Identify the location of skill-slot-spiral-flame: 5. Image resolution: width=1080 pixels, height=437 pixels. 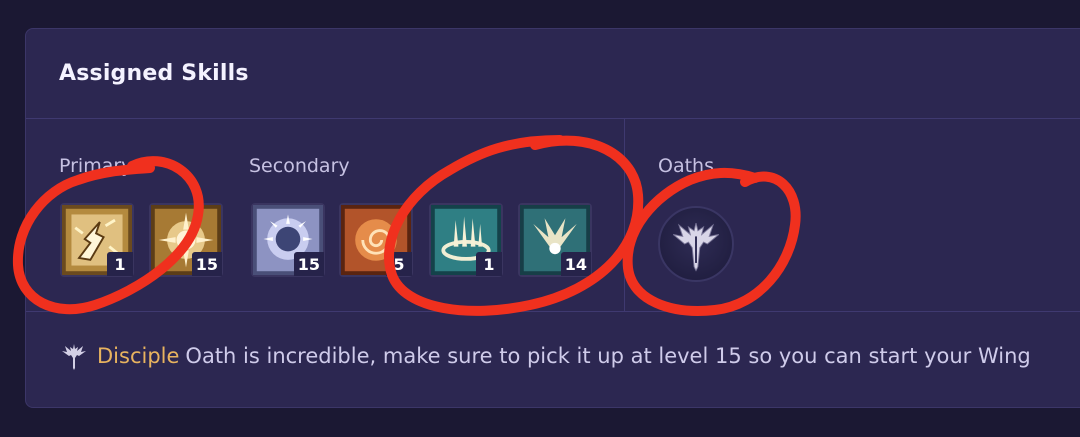
(376, 240).